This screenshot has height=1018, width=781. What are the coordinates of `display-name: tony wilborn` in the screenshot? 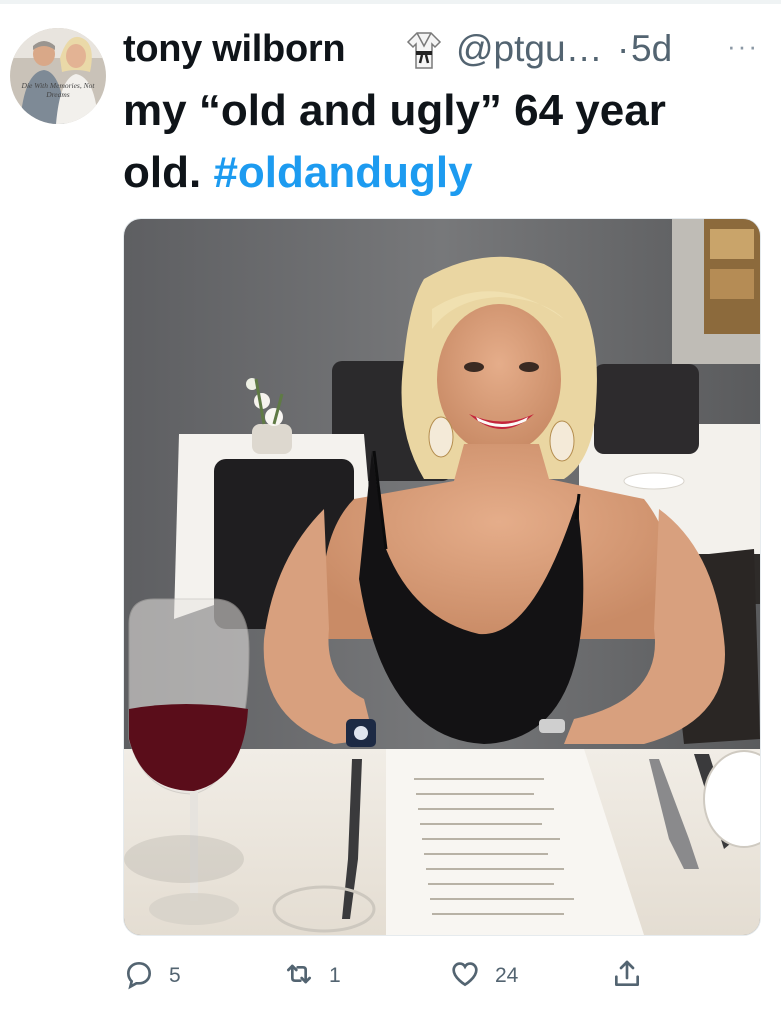 It's located at (234, 49).